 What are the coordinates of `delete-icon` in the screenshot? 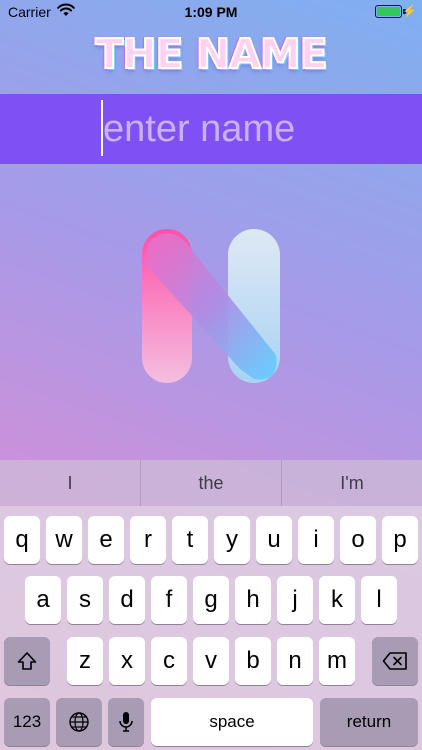 It's located at (394, 661).